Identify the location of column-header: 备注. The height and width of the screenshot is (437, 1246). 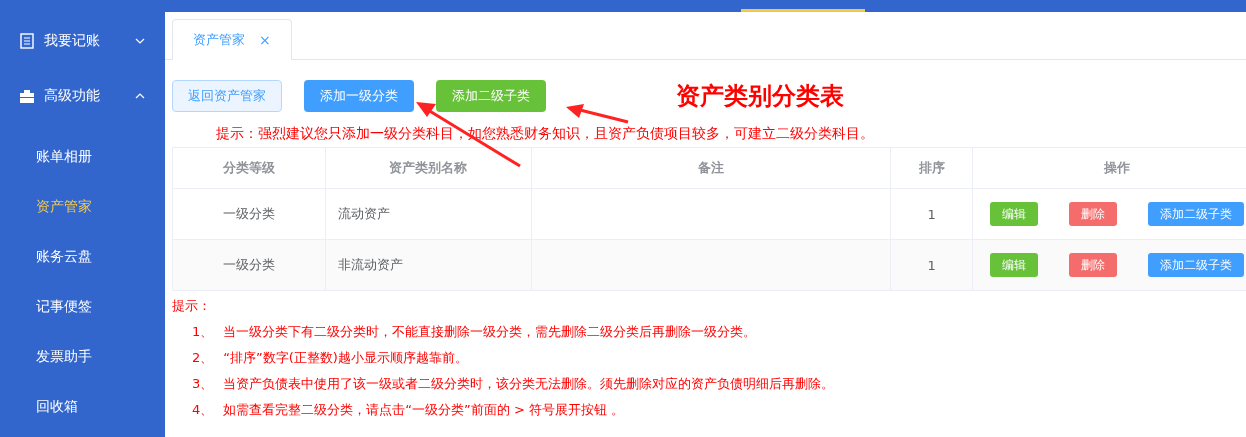
(711, 168).